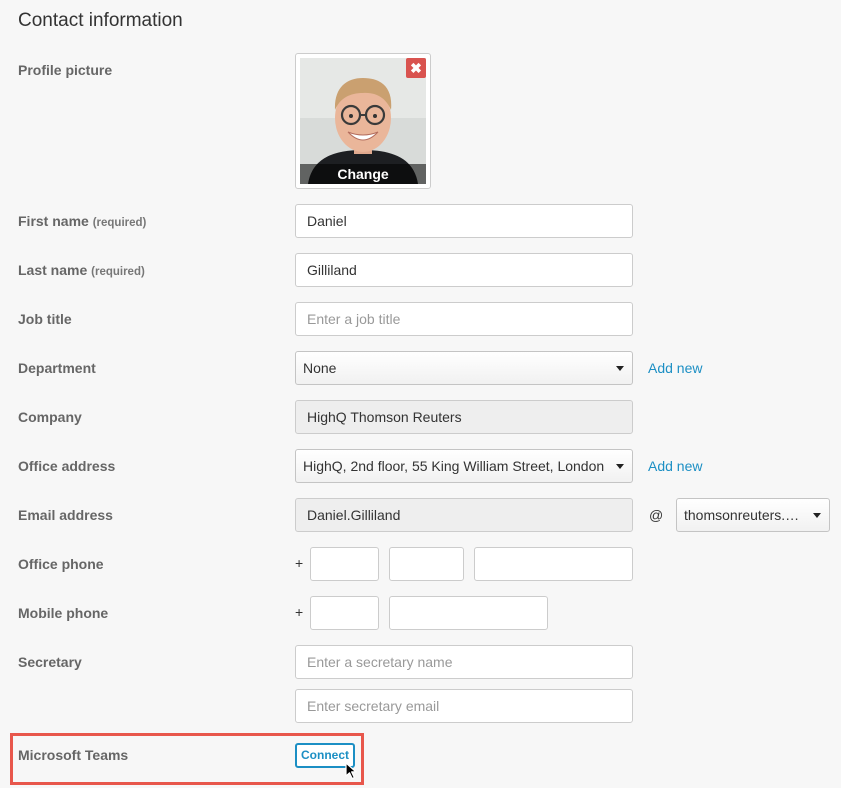  What do you see at coordinates (320, 368) in the screenshot?
I see `department-selected-value: None` at bounding box center [320, 368].